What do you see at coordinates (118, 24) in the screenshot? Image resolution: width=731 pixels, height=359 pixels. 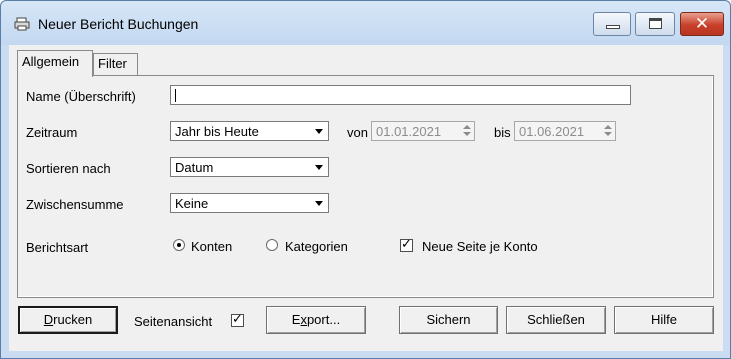 I see `window-title: Neuer Bericht Buchungen` at bounding box center [118, 24].